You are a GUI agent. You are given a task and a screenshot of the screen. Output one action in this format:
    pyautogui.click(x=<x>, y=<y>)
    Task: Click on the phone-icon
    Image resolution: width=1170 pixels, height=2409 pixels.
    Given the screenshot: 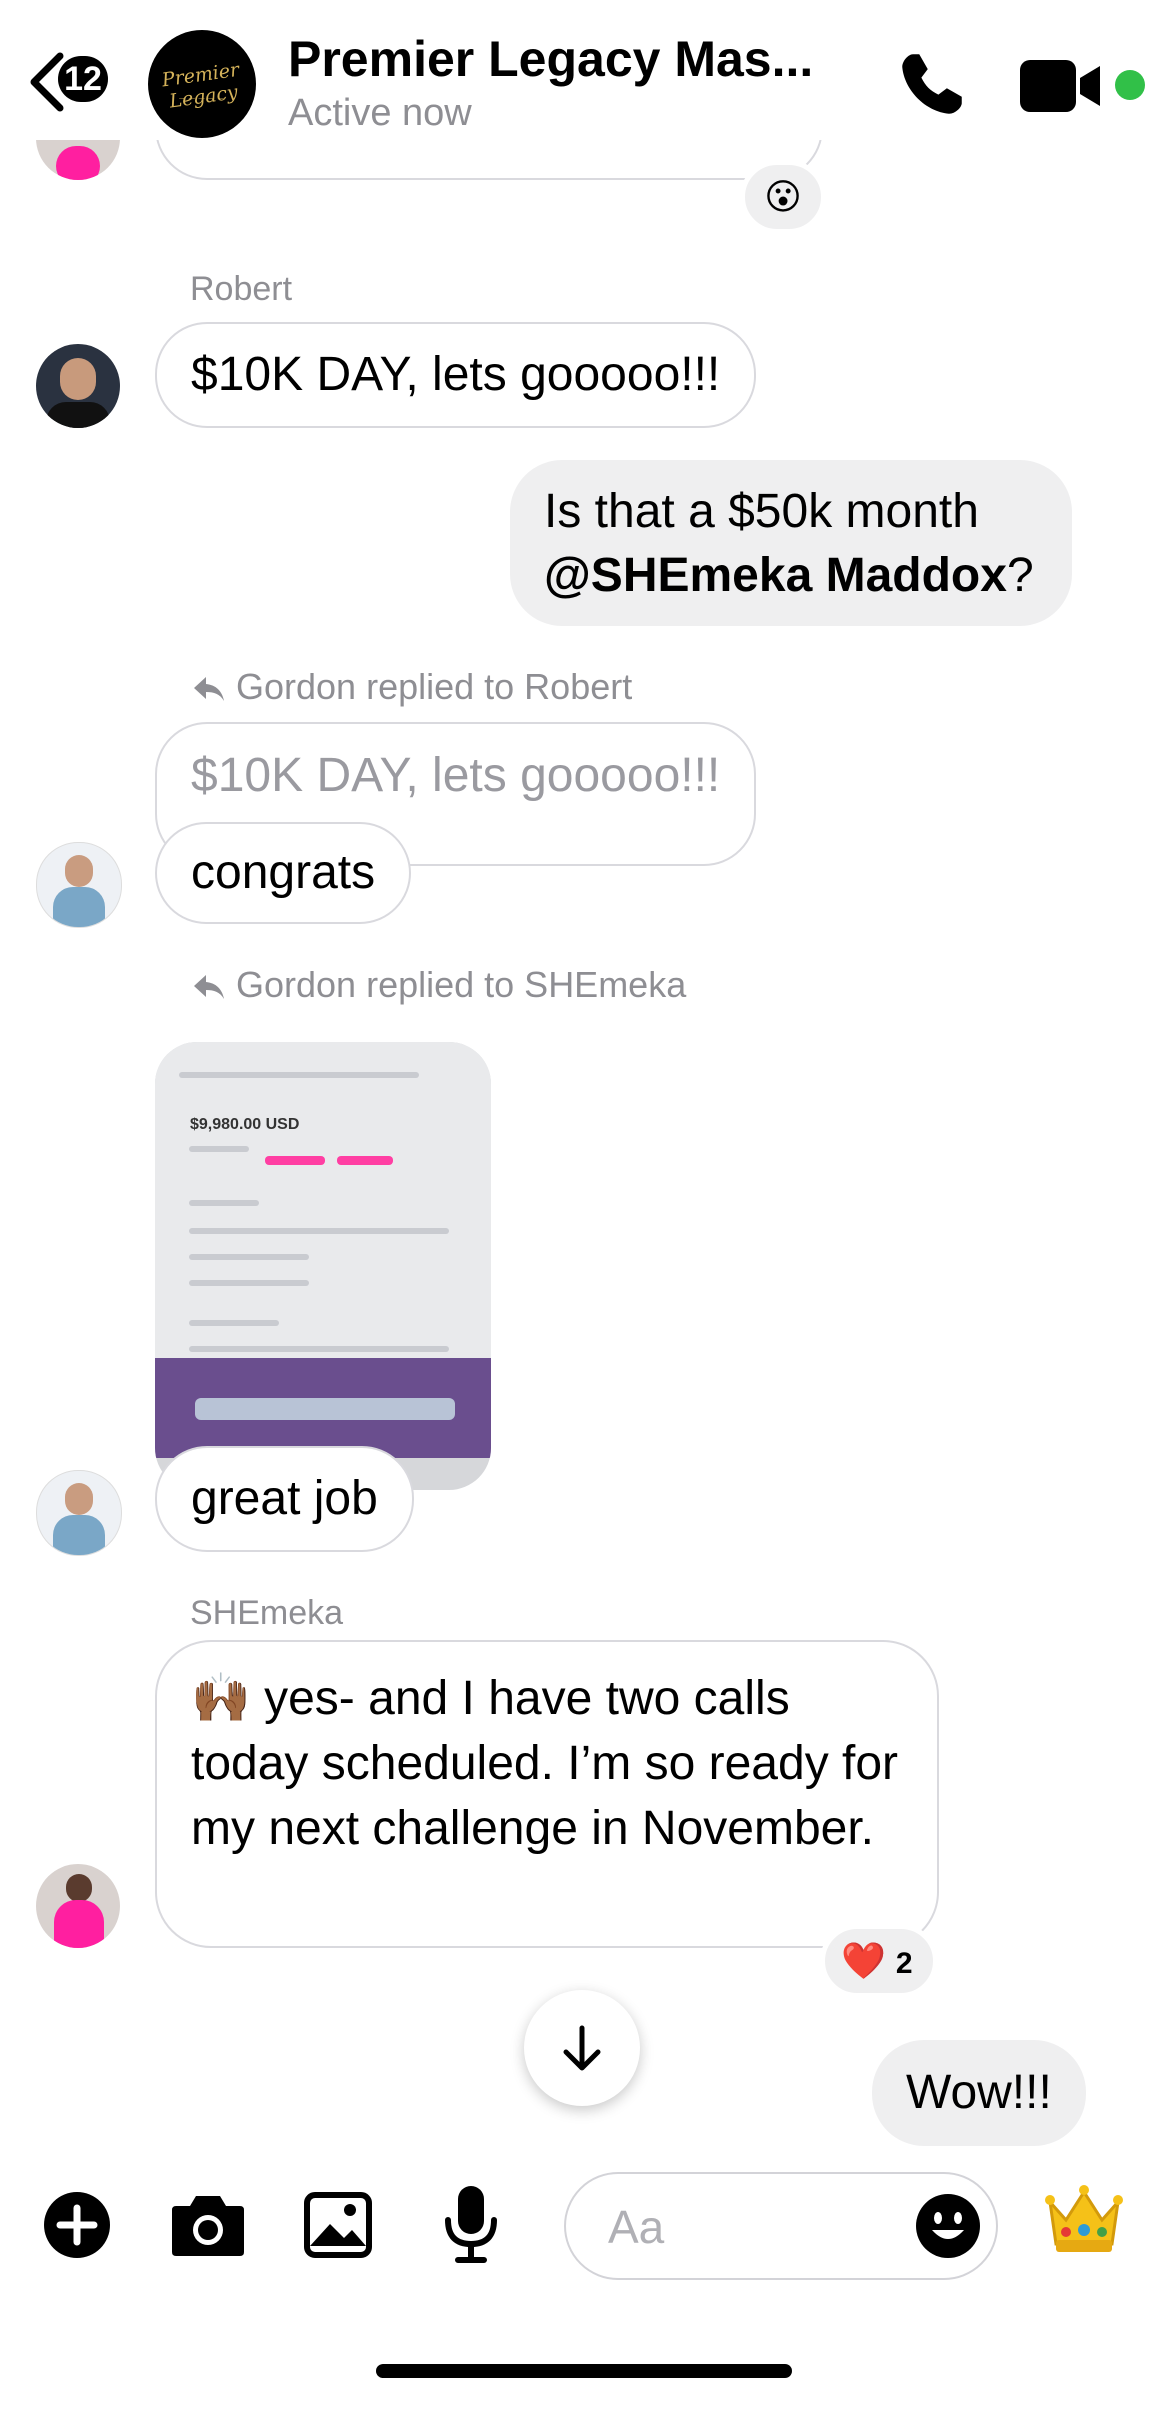 What is the action you would take?
    pyautogui.click(x=932, y=84)
    